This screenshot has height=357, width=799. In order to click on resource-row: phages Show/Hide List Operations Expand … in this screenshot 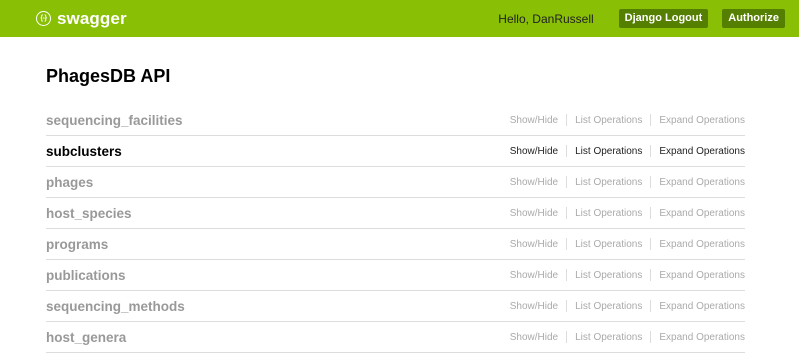, I will do `click(395, 182)`.